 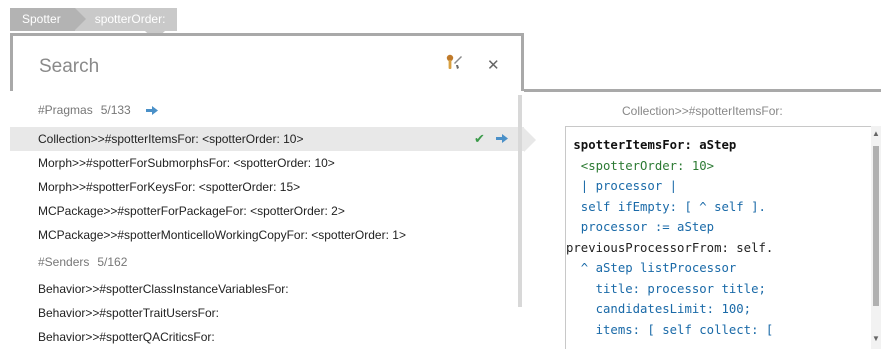 I want to click on code-line: <spotterOrder: 10>, so click(x=640, y=165).